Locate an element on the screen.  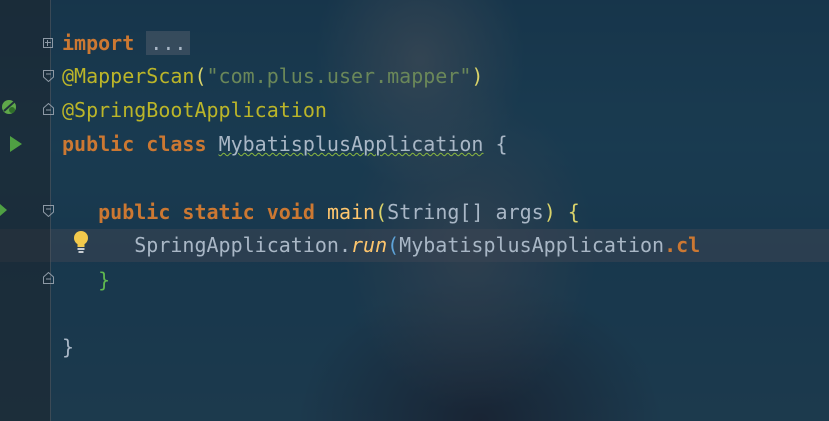
code-line-springboot: @SpringBootApplication is located at coordinates (194, 110).